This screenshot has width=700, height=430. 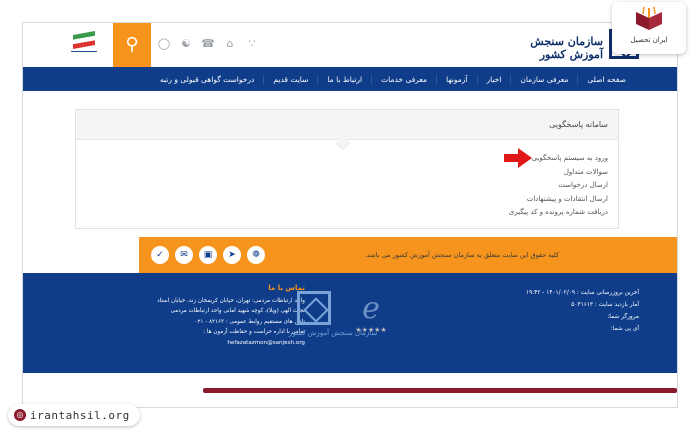 What do you see at coordinates (371, 330) in the screenshot?
I see `rating-stars-icon: ★★★★★` at bounding box center [371, 330].